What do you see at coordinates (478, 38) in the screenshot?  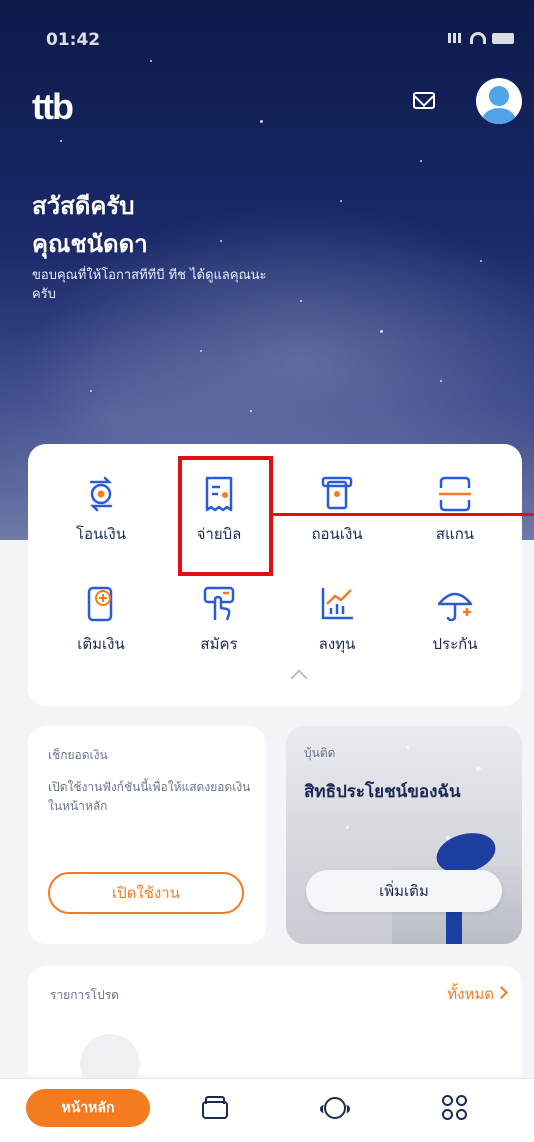 I see `wifi-icon` at bounding box center [478, 38].